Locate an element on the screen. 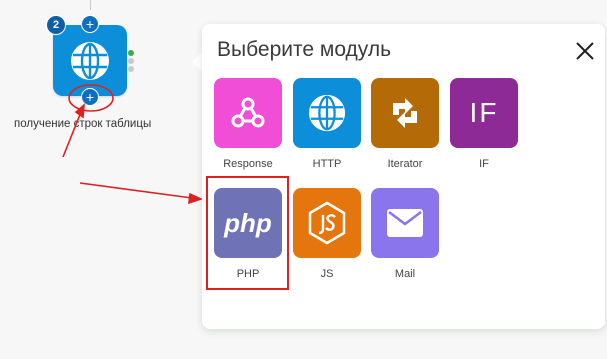 The height and width of the screenshot is (359, 607). module-mail-label: Mail is located at coordinates (405, 274).